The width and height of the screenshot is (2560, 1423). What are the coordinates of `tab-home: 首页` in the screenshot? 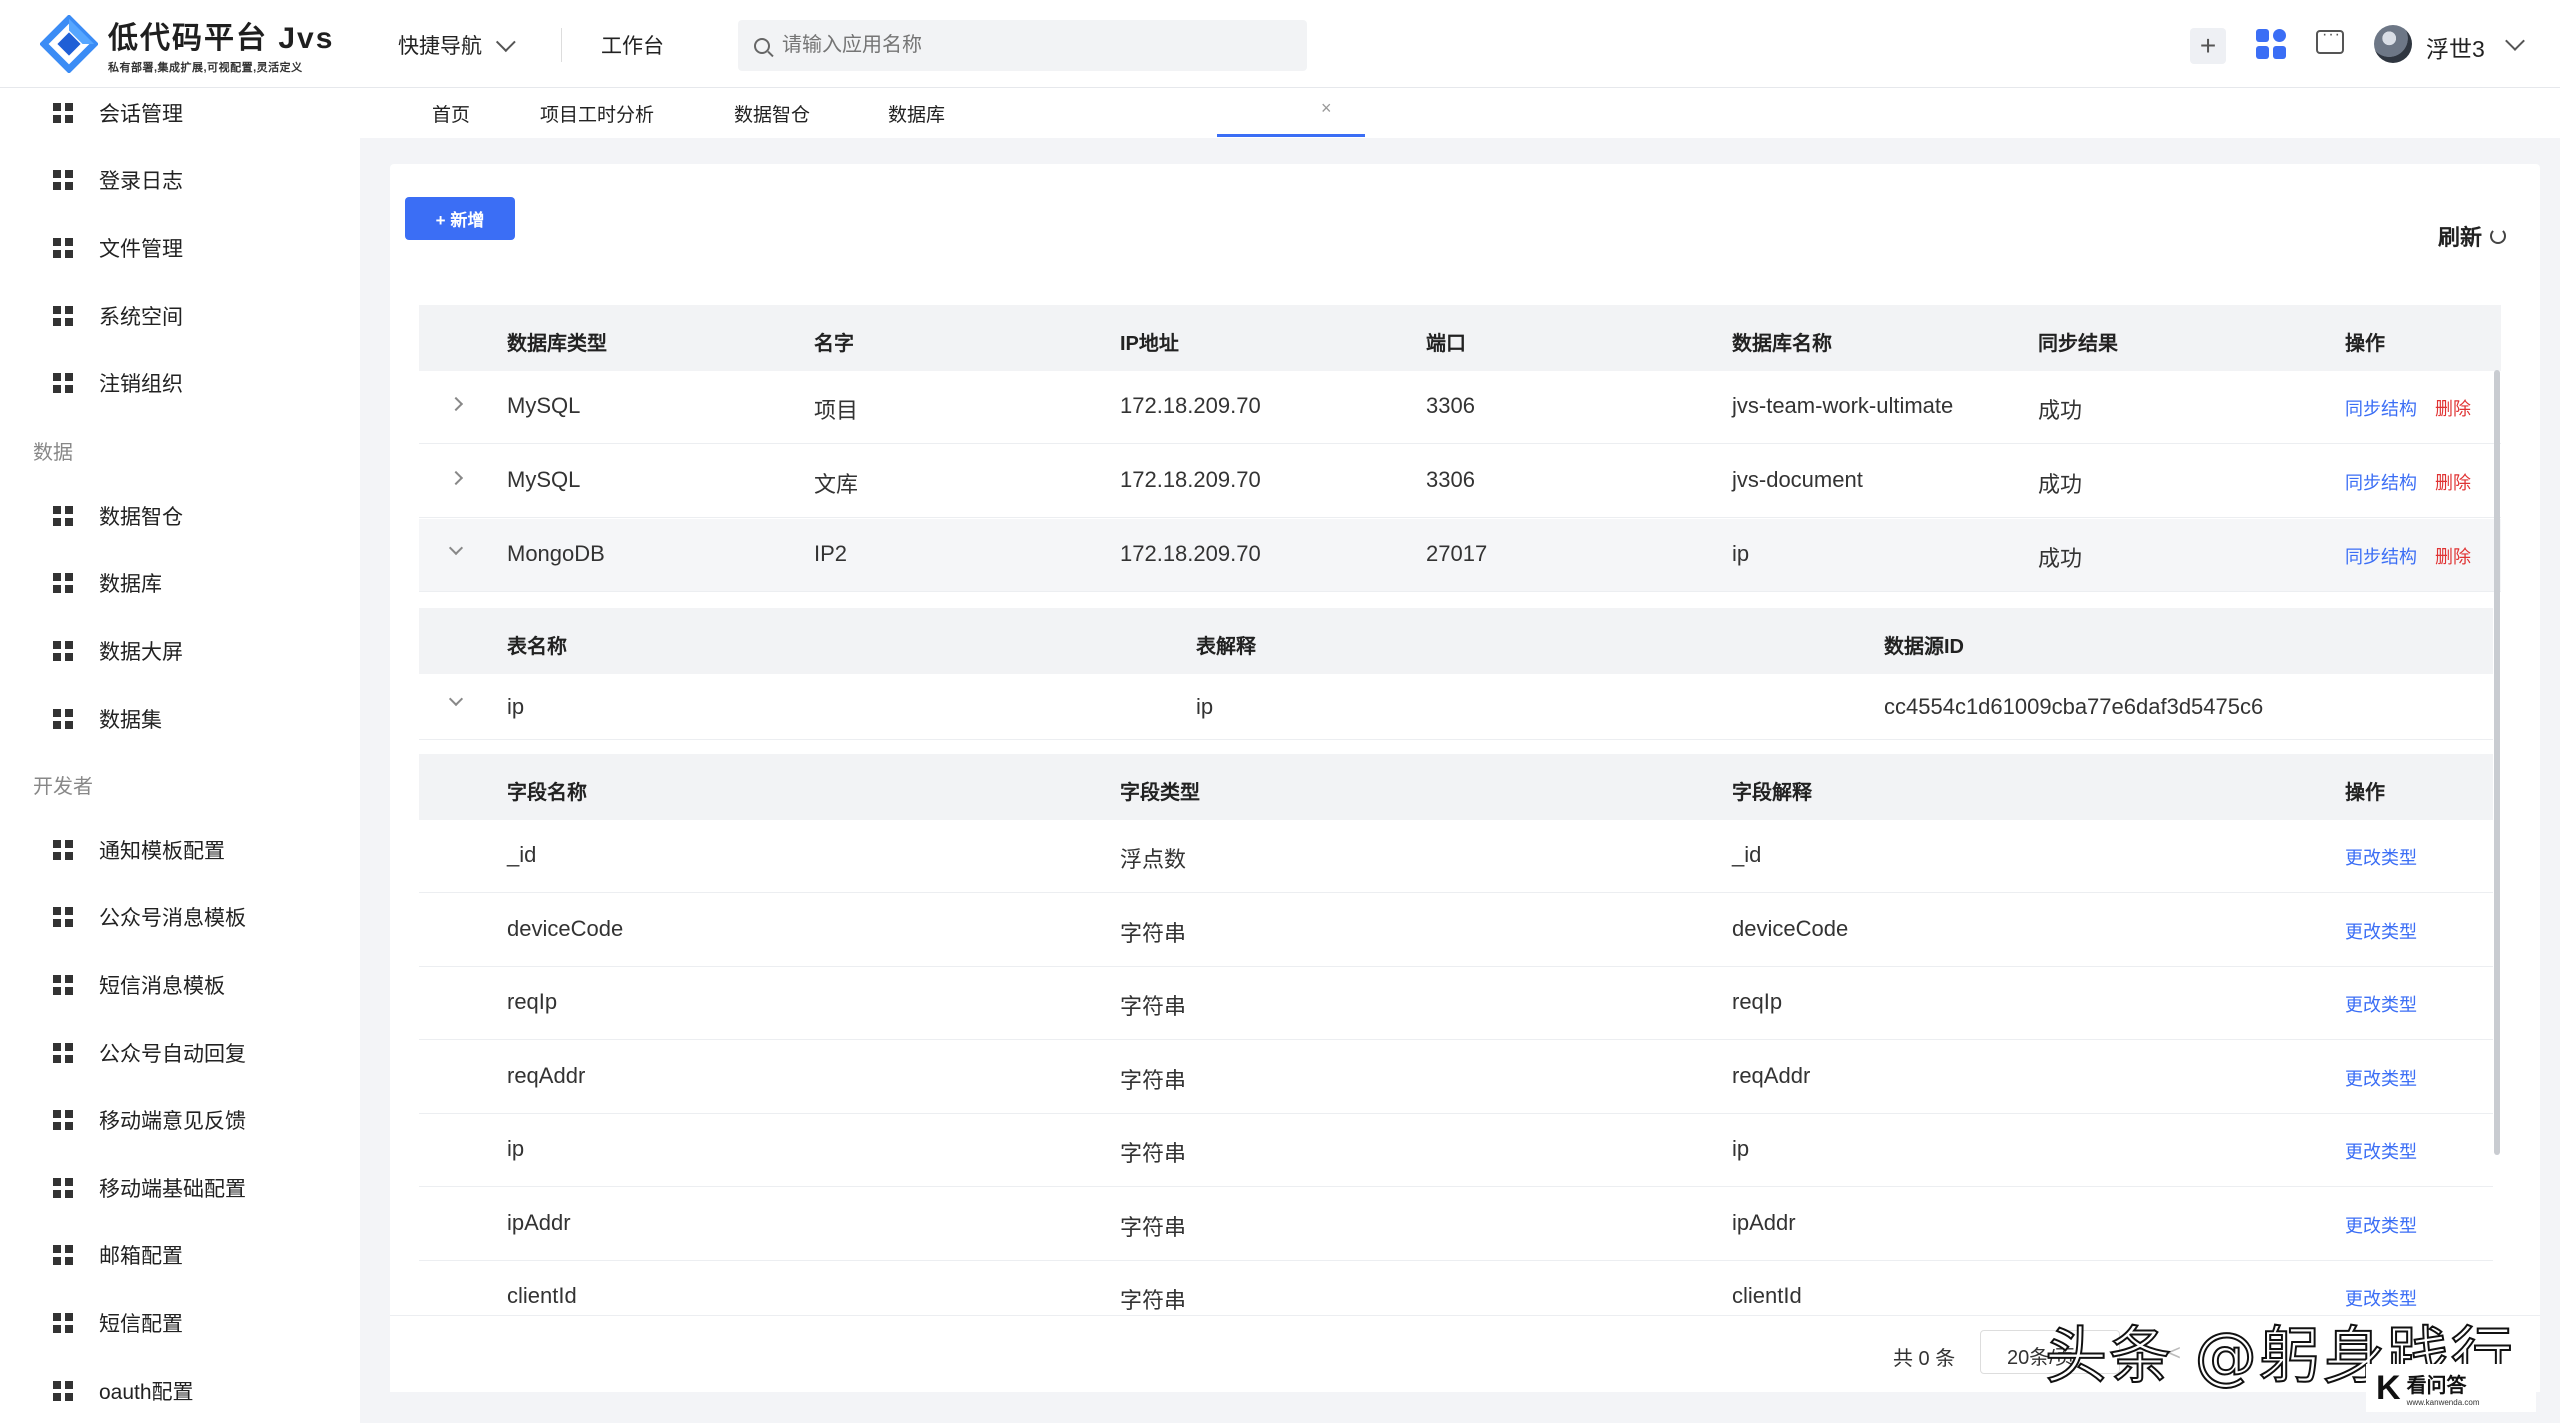 It's located at (451, 113).